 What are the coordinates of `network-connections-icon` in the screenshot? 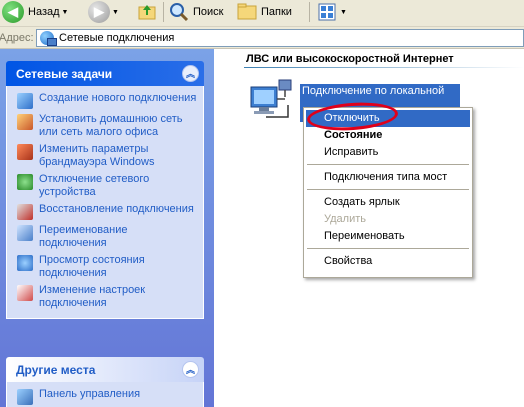 It's located at (48, 38).